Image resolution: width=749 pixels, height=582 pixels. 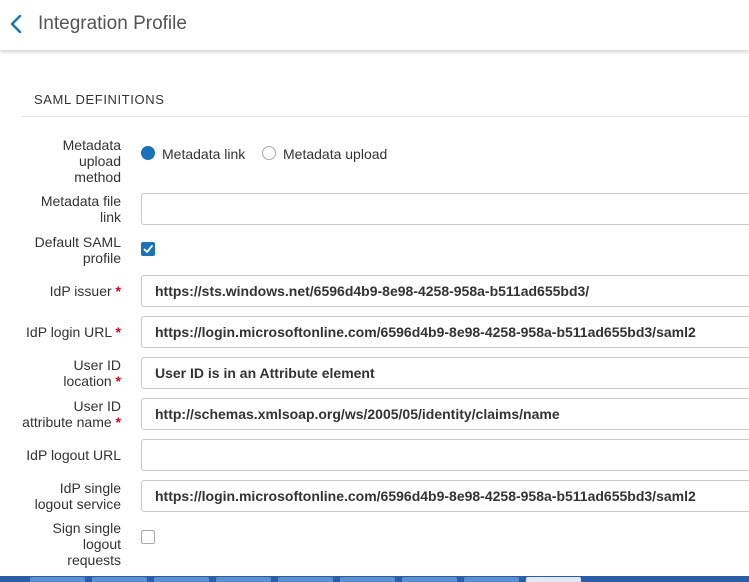 What do you see at coordinates (91, 161) in the screenshot?
I see `metadata-upload-method-label: Metadata upload method` at bounding box center [91, 161].